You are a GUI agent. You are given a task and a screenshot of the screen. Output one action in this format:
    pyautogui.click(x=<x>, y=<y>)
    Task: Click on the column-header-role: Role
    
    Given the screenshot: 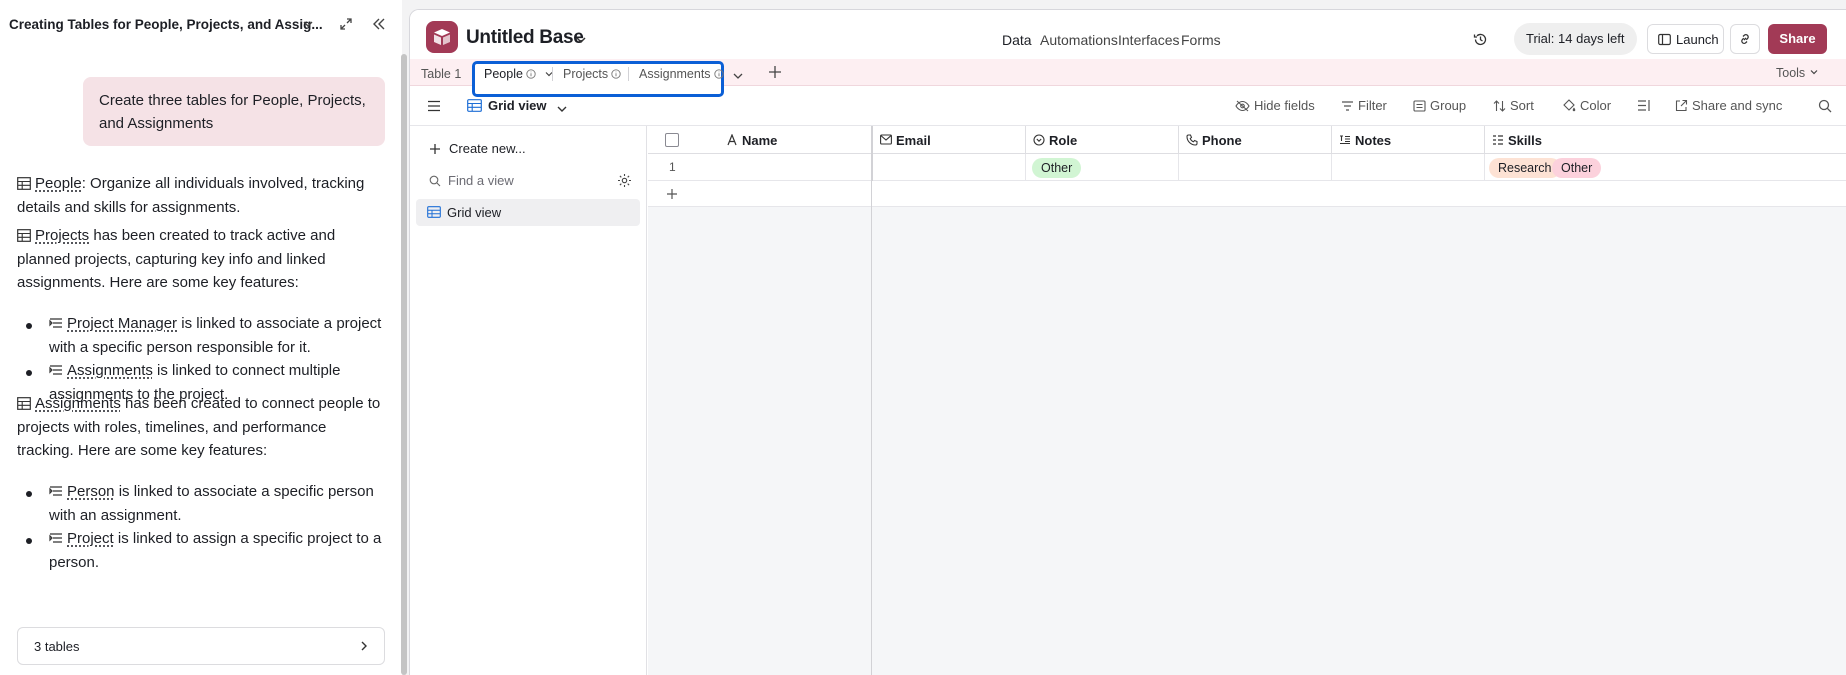 What is the action you would take?
    pyautogui.click(x=1102, y=140)
    